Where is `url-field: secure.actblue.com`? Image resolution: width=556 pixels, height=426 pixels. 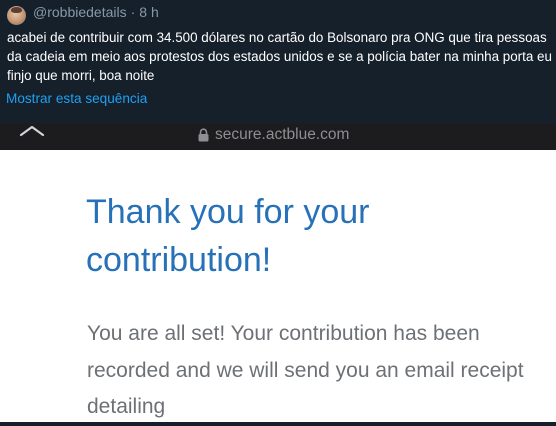 url-field: secure.actblue.com is located at coordinates (273, 135).